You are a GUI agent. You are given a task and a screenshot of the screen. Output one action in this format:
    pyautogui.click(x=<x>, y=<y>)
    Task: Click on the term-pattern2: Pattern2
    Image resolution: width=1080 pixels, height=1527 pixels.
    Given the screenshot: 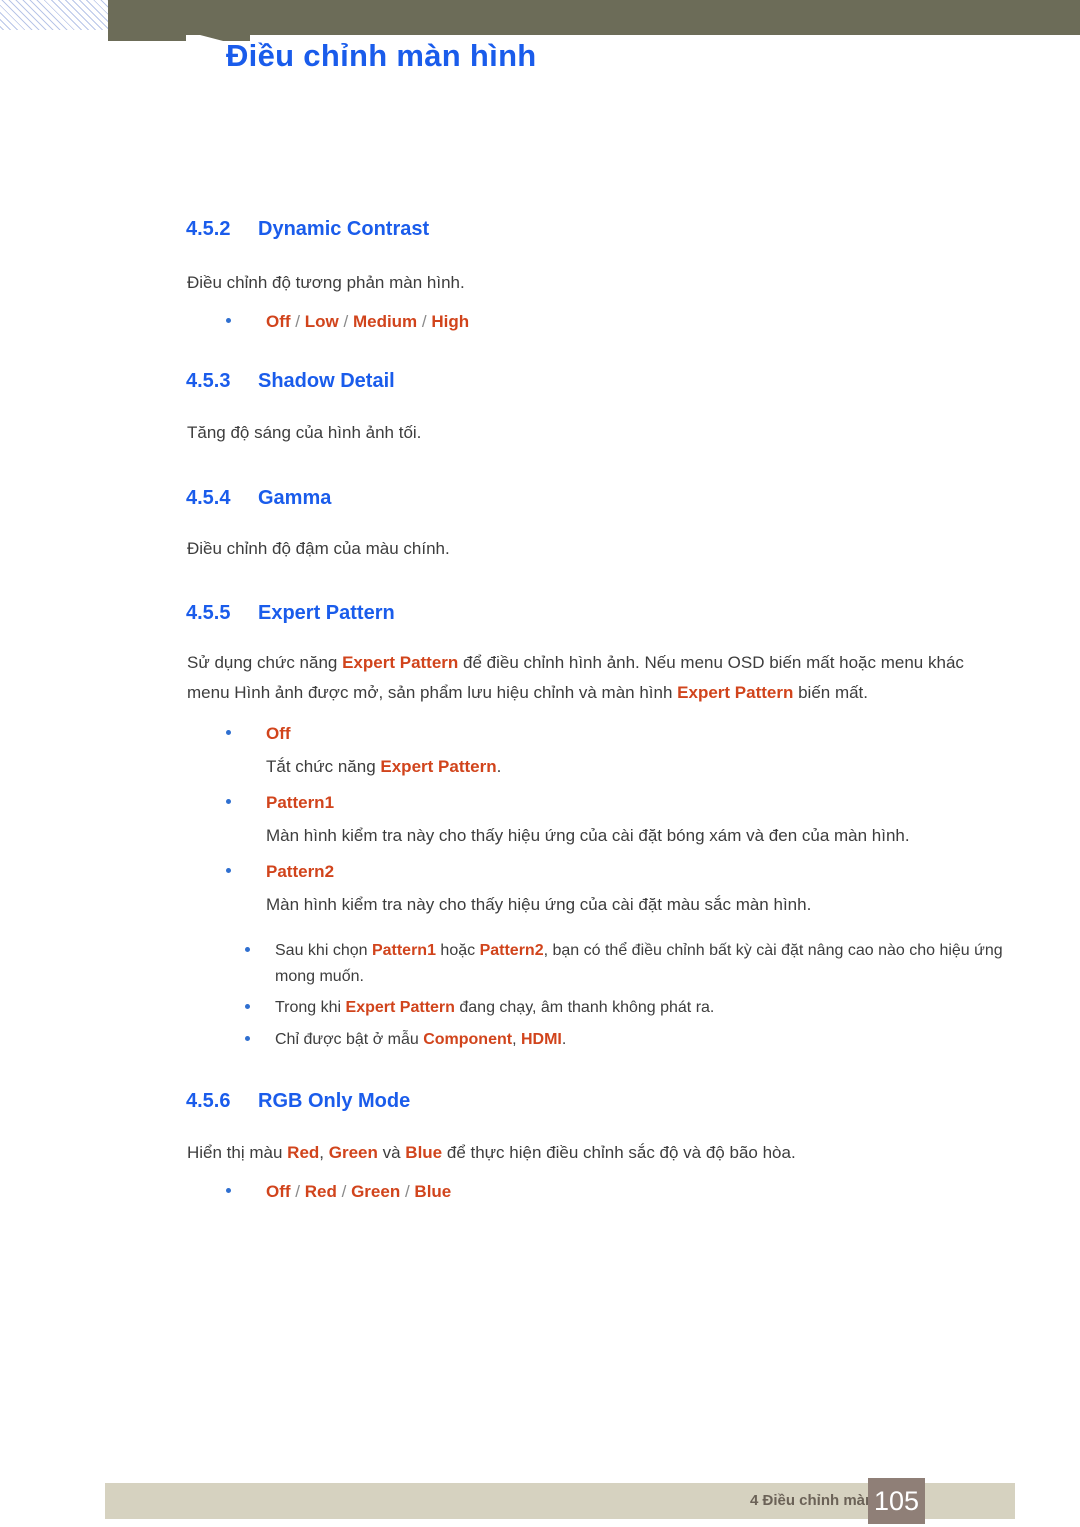 What is the action you would take?
    pyautogui.click(x=511, y=950)
    